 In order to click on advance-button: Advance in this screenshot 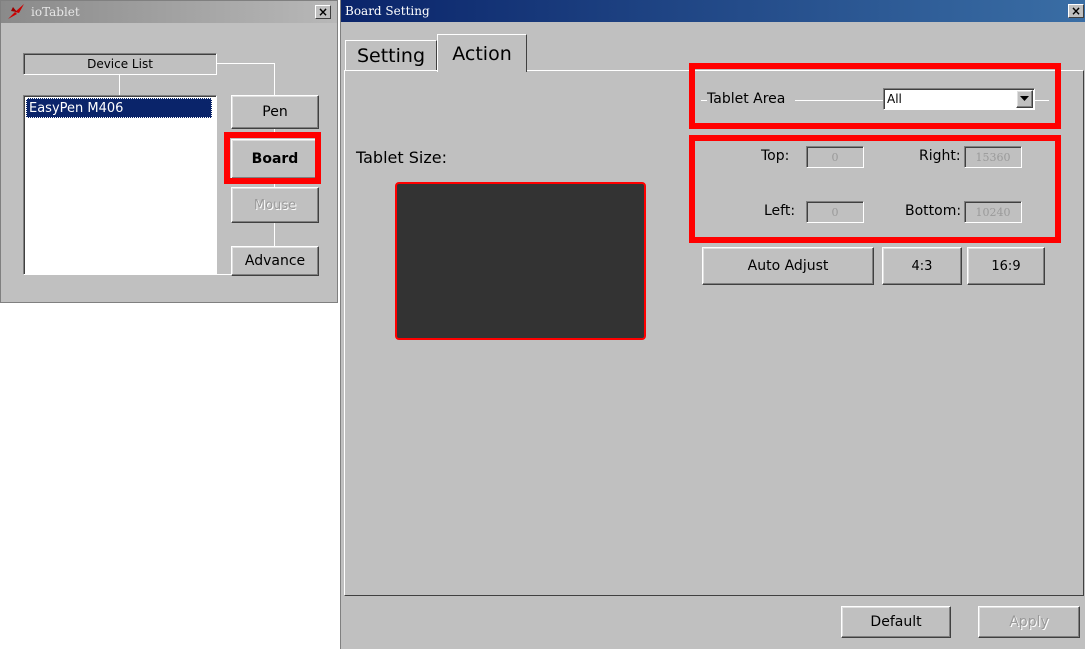, I will do `click(275, 261)`.